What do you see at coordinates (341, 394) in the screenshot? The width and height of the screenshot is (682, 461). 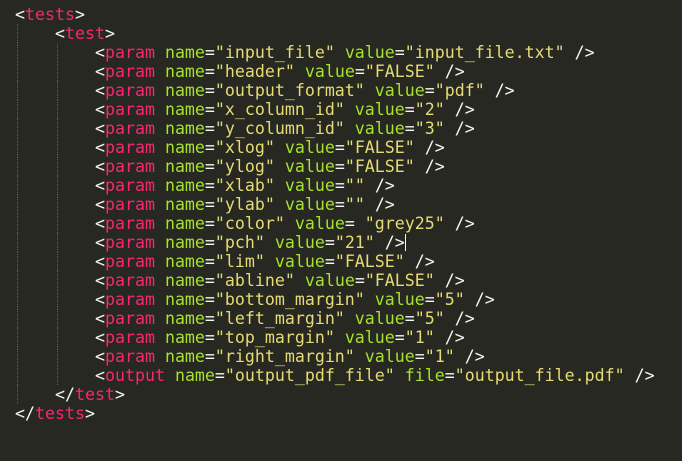 I see `code-line: </test>` at bounding box center [341, 394].